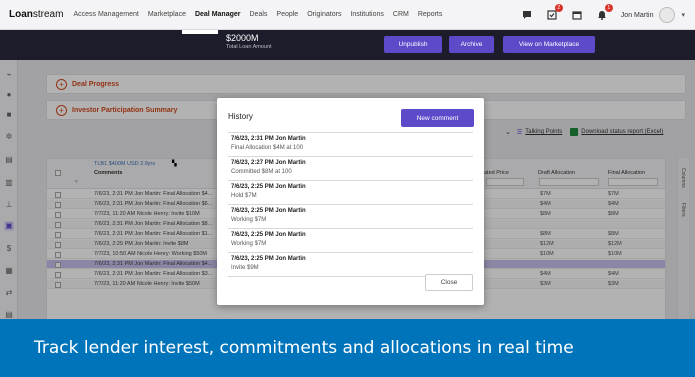  Describe the element at coordinates (350, 193) in the screenshot. I see `history-entry: 7/6/23, 2:25 PM Jon Martin Hold $7M` at that location.